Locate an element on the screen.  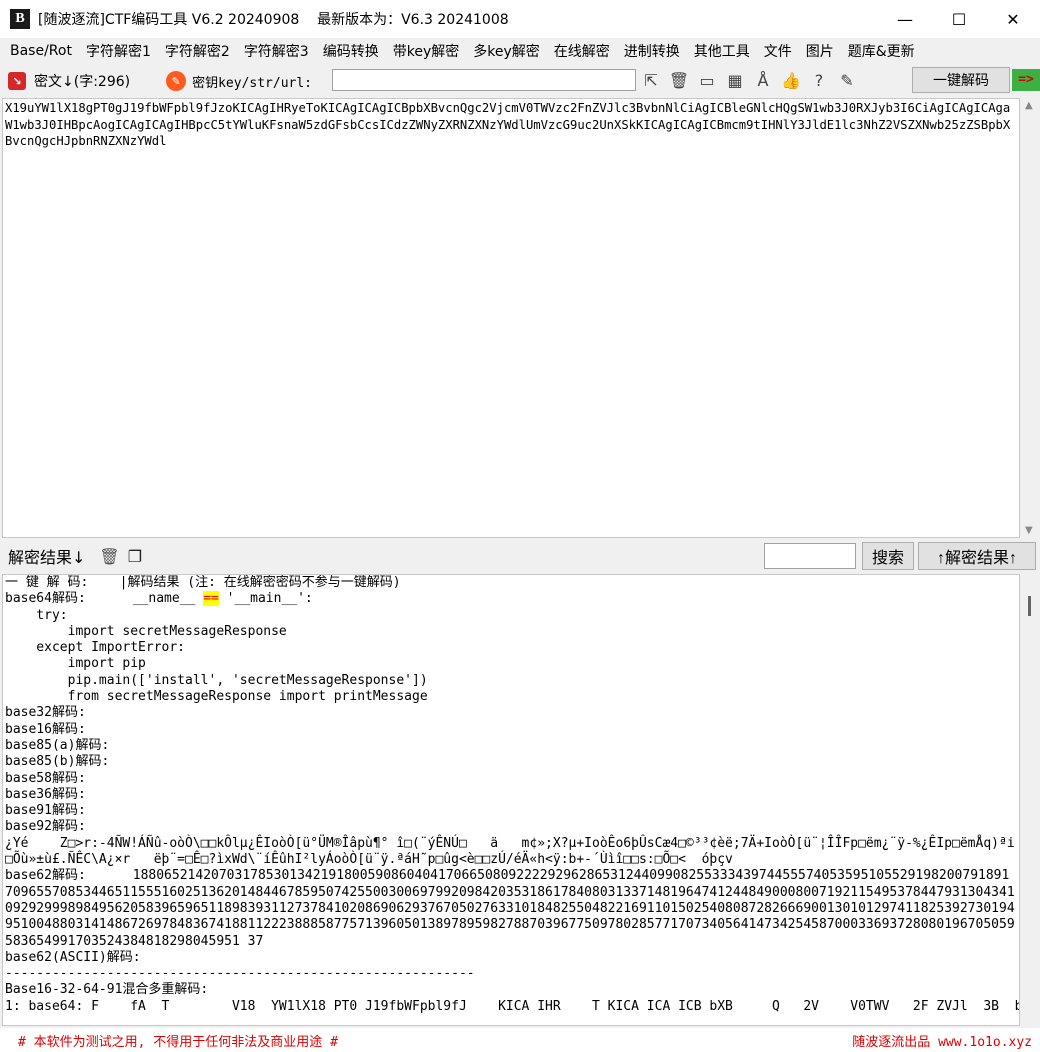
trash-icon: 🗑 is located at coordinates (679, 80).